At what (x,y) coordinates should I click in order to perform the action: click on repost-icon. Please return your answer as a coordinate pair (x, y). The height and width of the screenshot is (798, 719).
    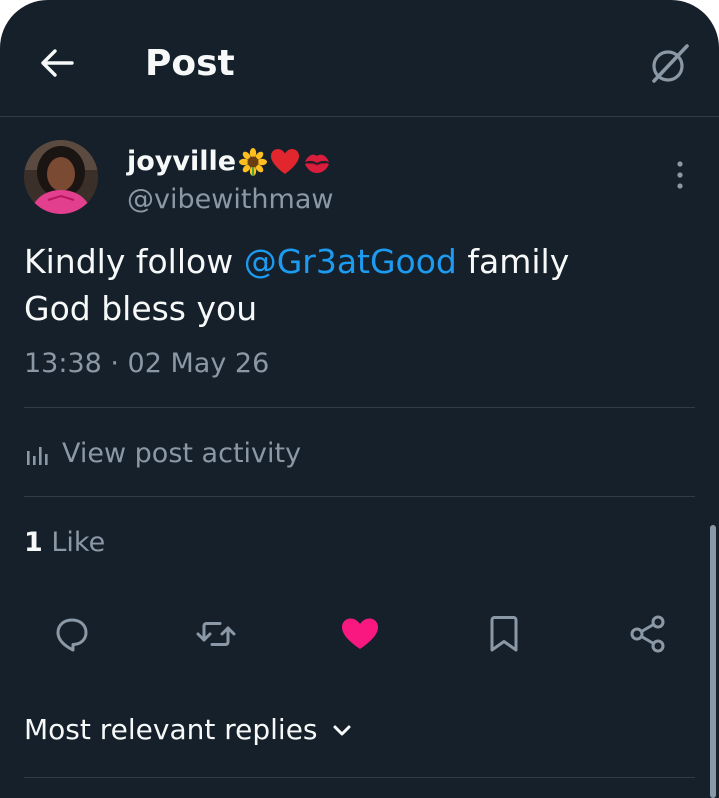
    Looking at the image, I should click on (216, 634).